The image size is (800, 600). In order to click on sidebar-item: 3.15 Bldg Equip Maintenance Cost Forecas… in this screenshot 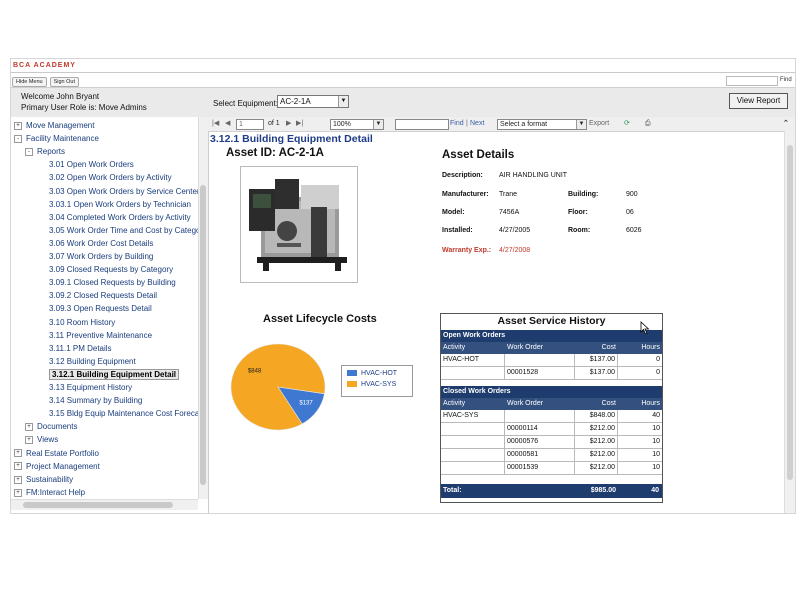, I will do `click(127, 414)`.